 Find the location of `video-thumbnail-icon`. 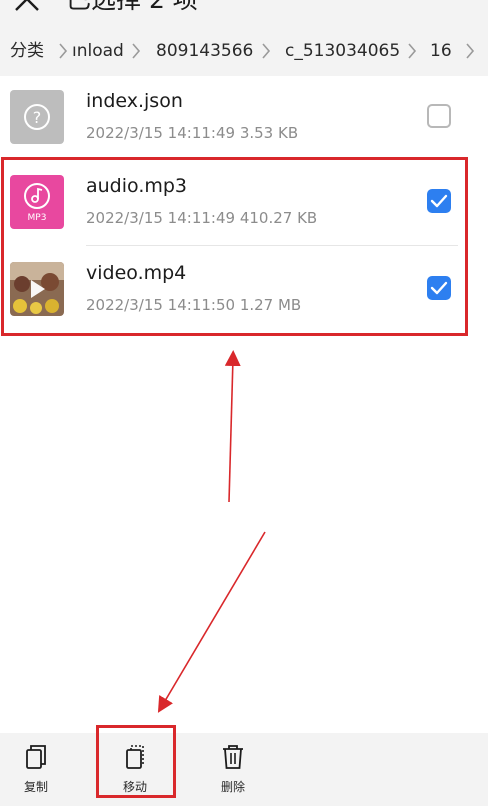

video-thumbnail-icon is located at coordinates (37, 289).